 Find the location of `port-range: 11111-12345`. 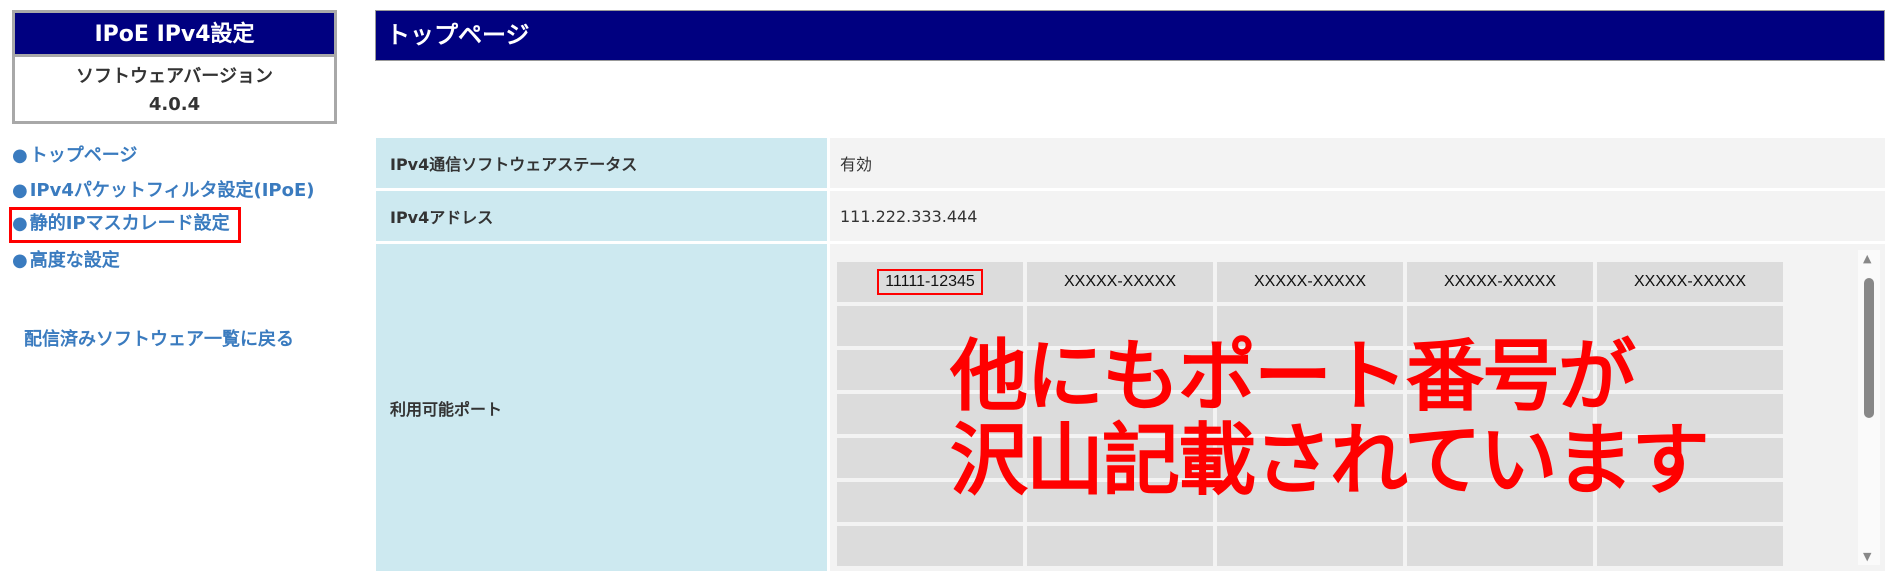

port-range: 11111-12345 is located at coordinates (930, 282).